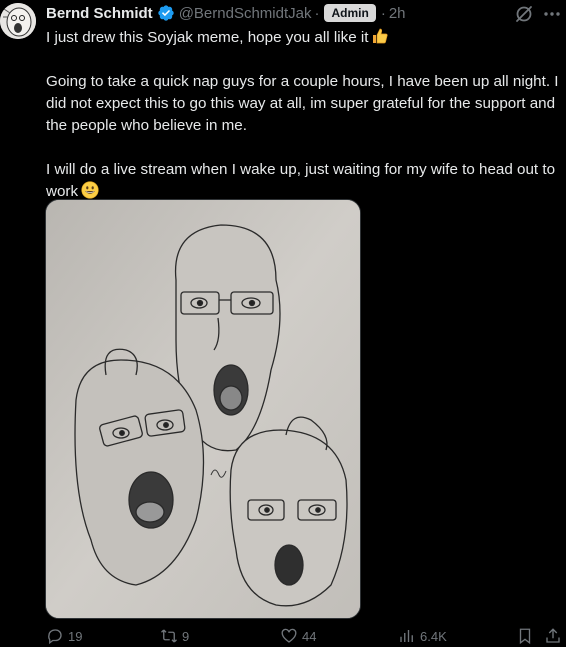 This screenshot has width=566, height=647. Describe the element at coordinates (55, 637) in the screenshot. I see `reply-icon` at that location.